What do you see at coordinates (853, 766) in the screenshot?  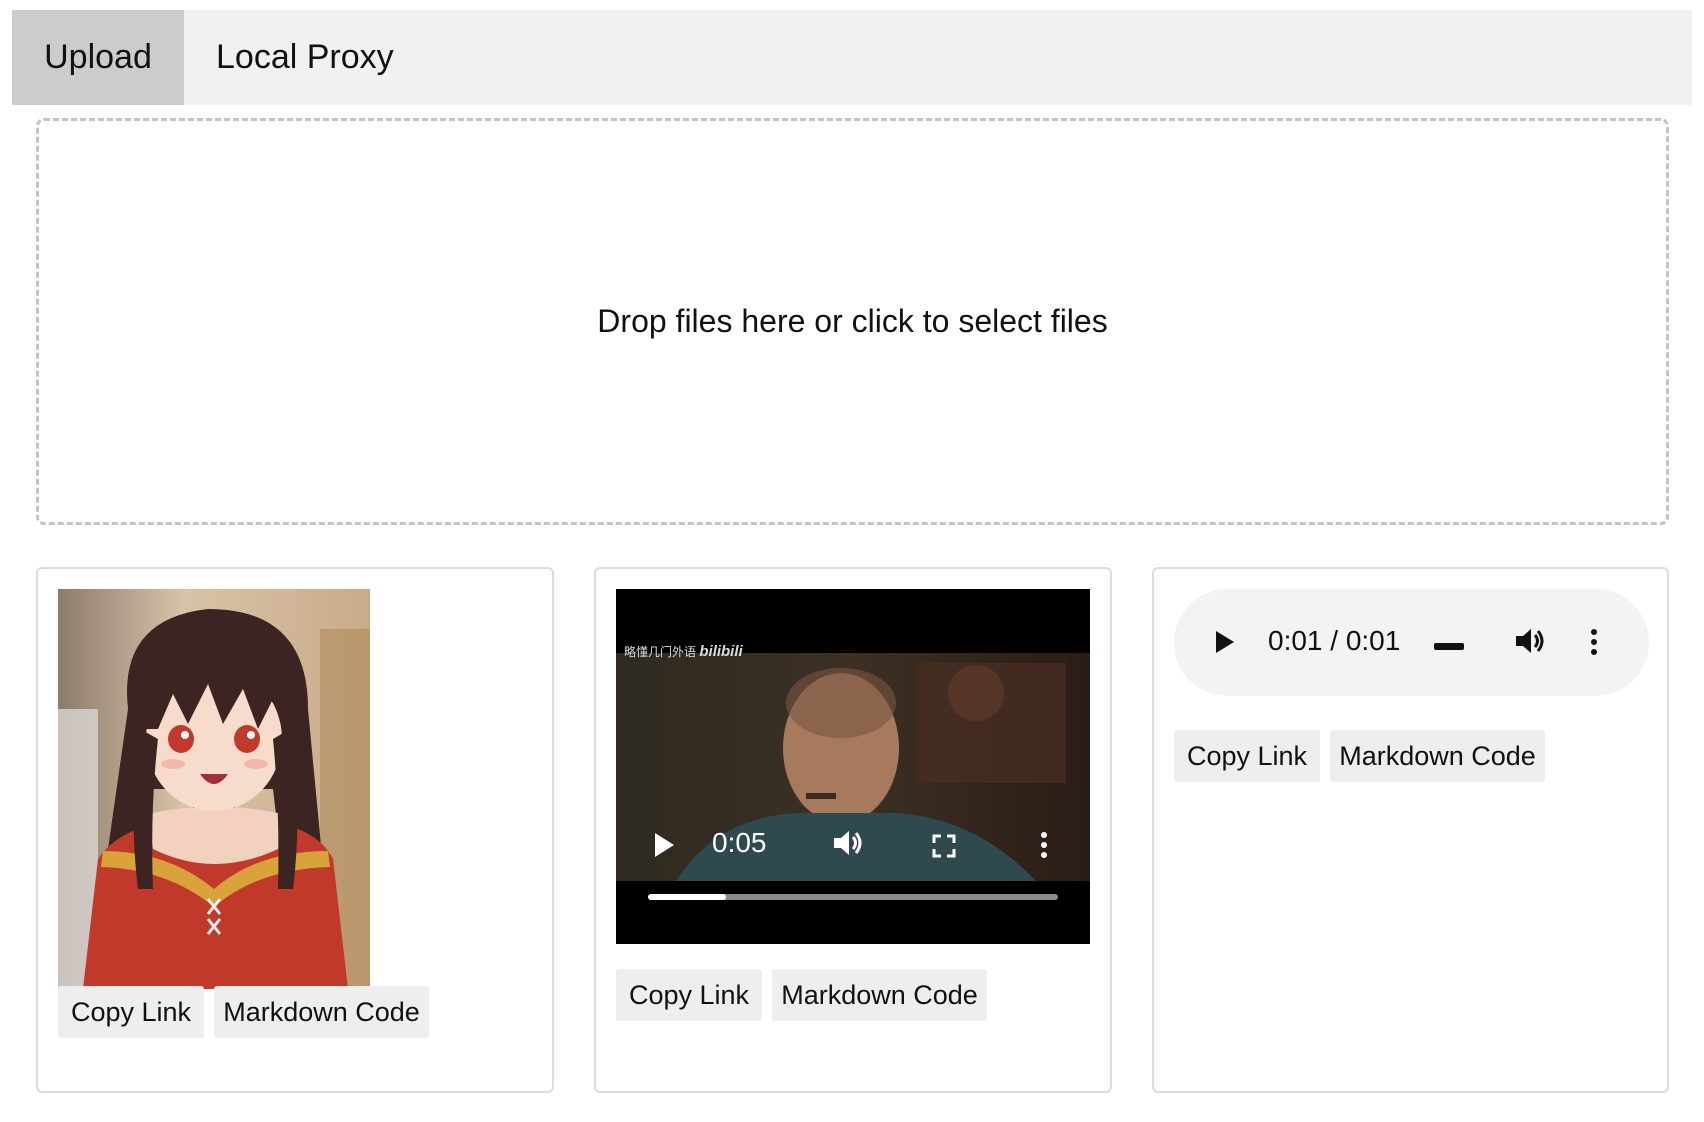 I see `video-player: 略懂几门外语 bilibili 0:05` at bounding box center [853, 766].